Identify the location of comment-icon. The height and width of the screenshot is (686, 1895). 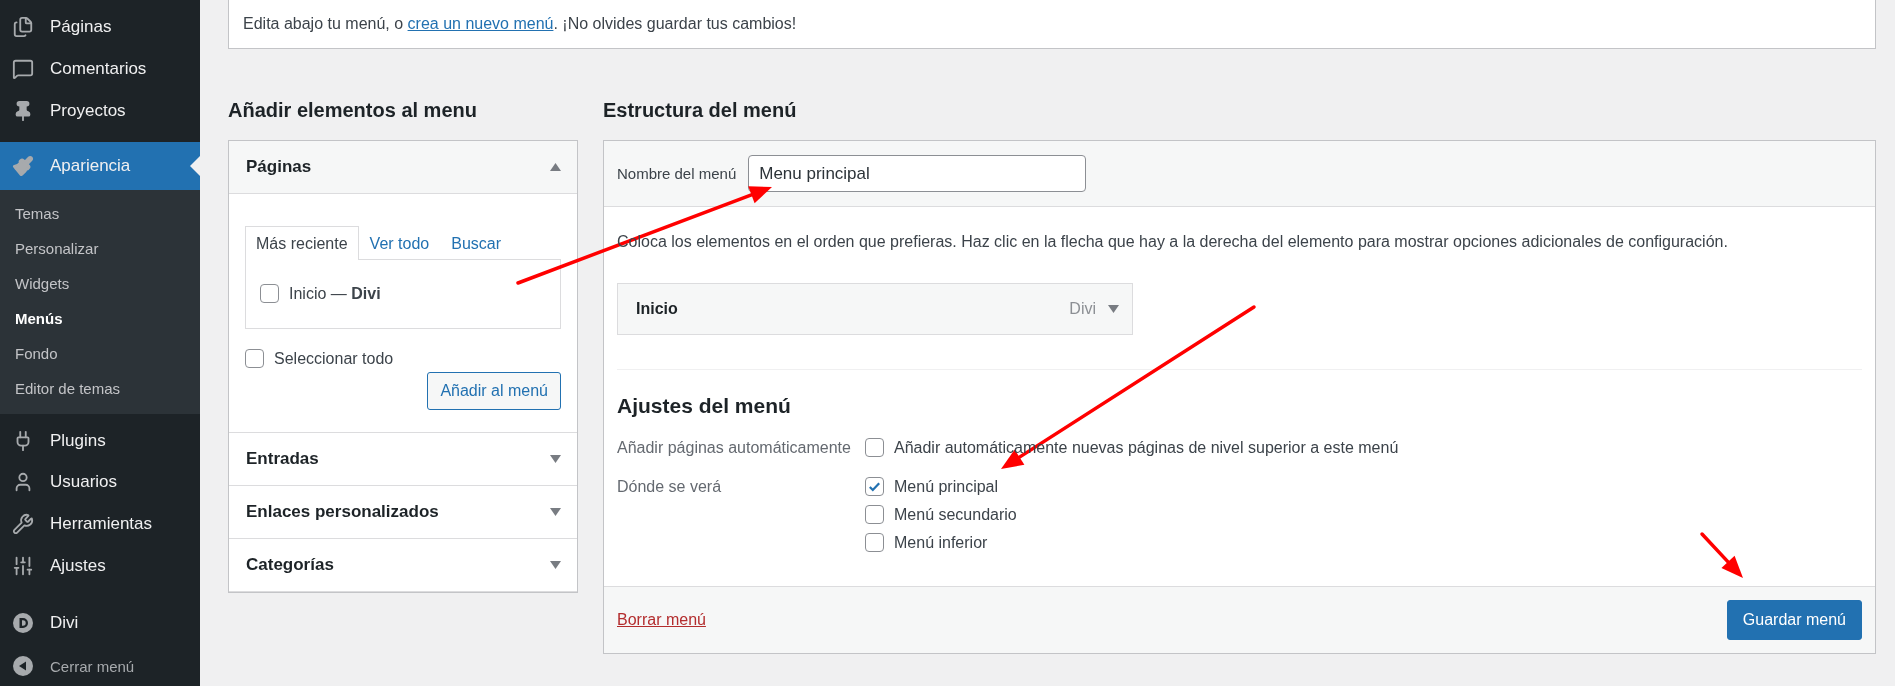
(23, 68).